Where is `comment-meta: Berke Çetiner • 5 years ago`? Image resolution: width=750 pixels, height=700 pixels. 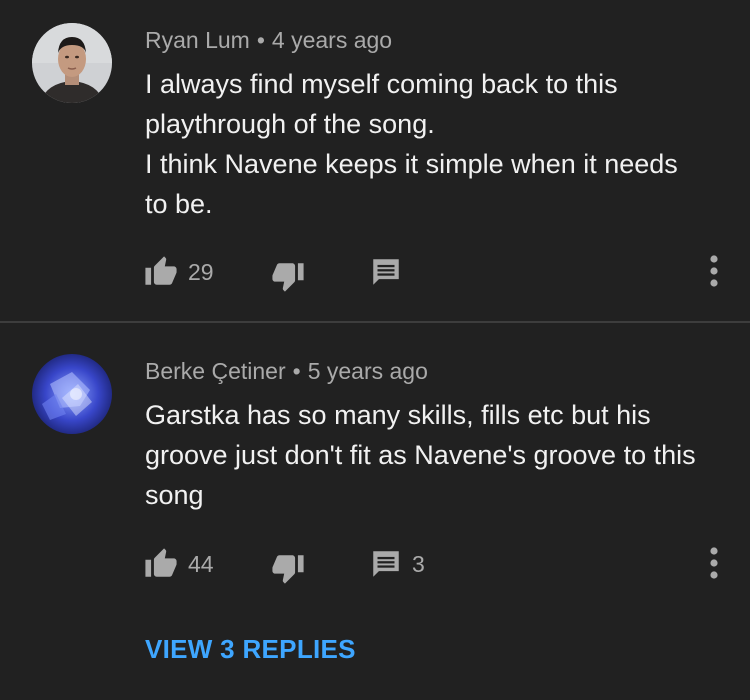
comment-meta: Berke Çetiner • 5 years ago is located at coordinates (286, 371).